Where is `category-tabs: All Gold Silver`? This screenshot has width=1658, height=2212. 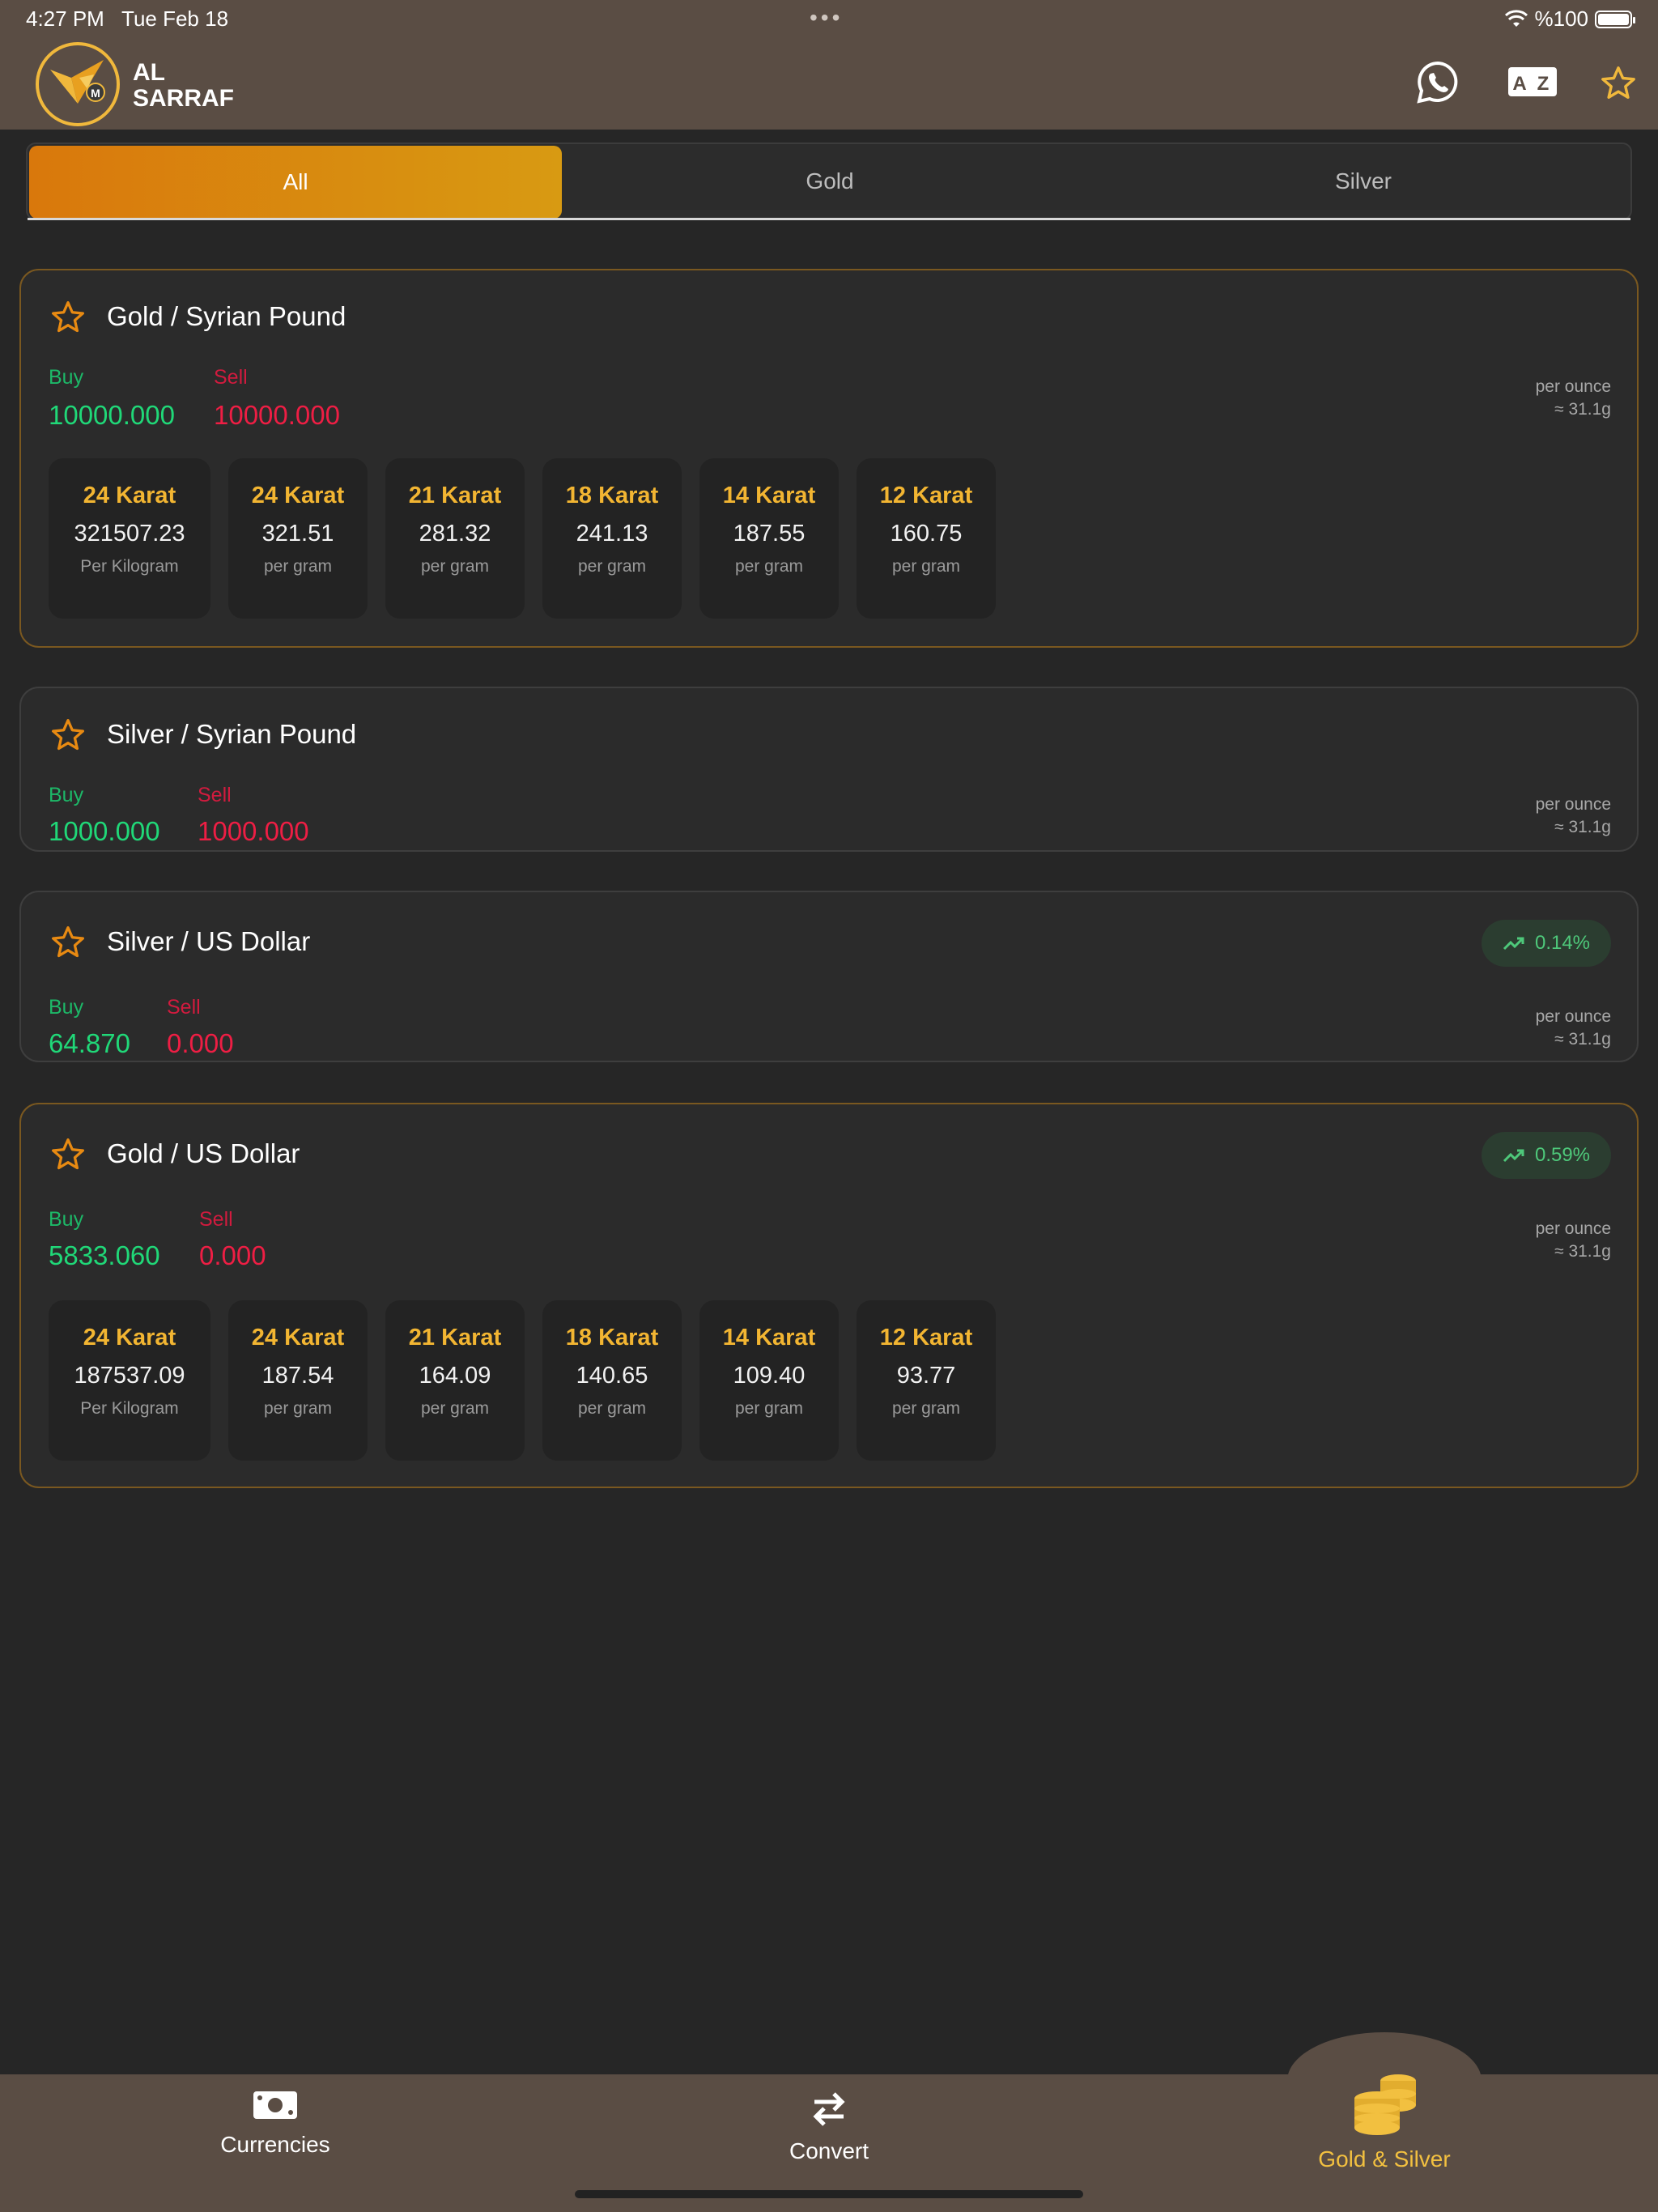
category-tabs: All Gold Silver is located at coordinates (829, 182).